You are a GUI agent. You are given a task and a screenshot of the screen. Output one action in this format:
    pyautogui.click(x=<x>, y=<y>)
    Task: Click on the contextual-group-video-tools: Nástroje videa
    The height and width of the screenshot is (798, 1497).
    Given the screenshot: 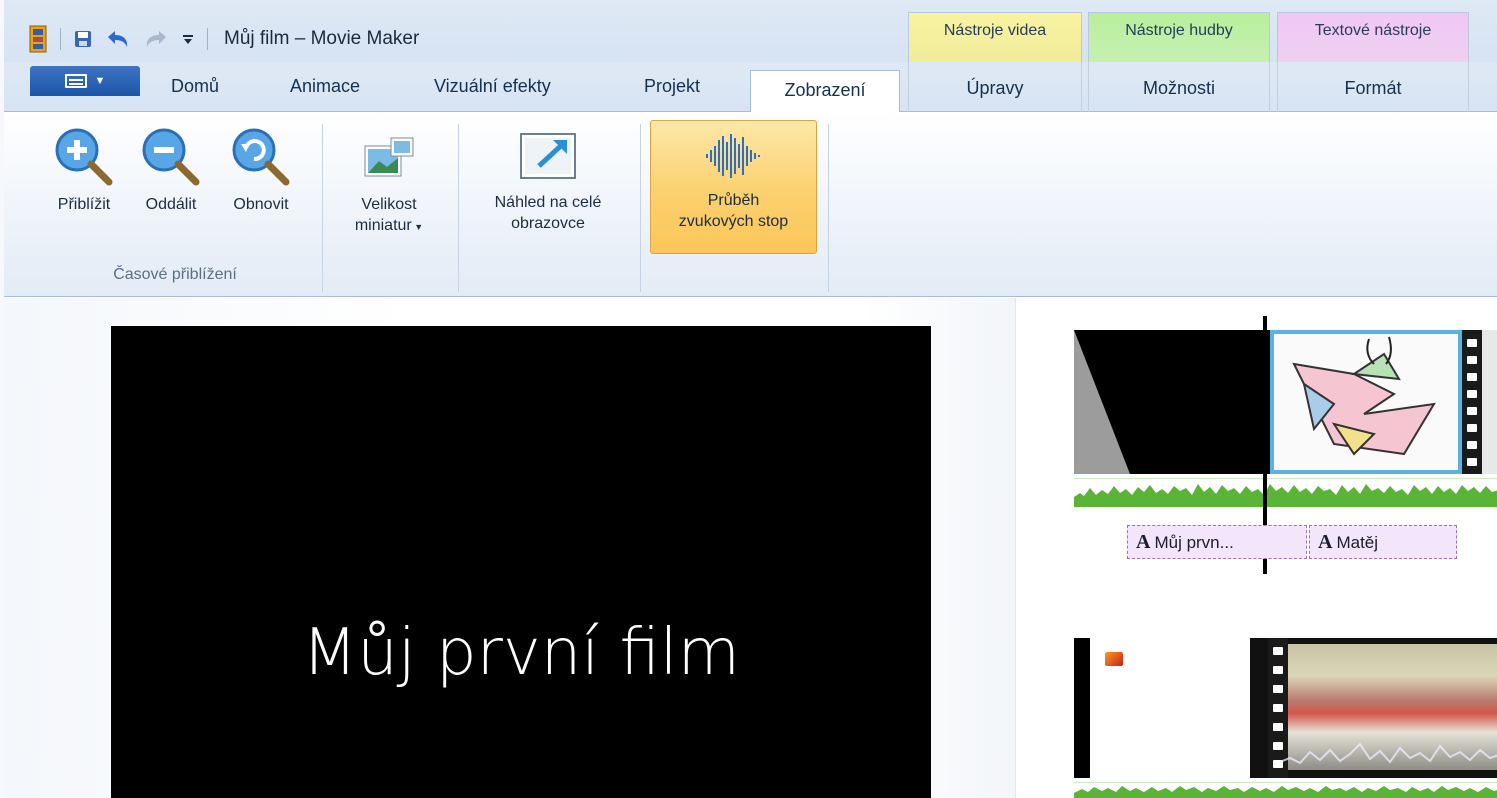 What is the action you would take?
    pyautogui.click(x=995, y=37)
    